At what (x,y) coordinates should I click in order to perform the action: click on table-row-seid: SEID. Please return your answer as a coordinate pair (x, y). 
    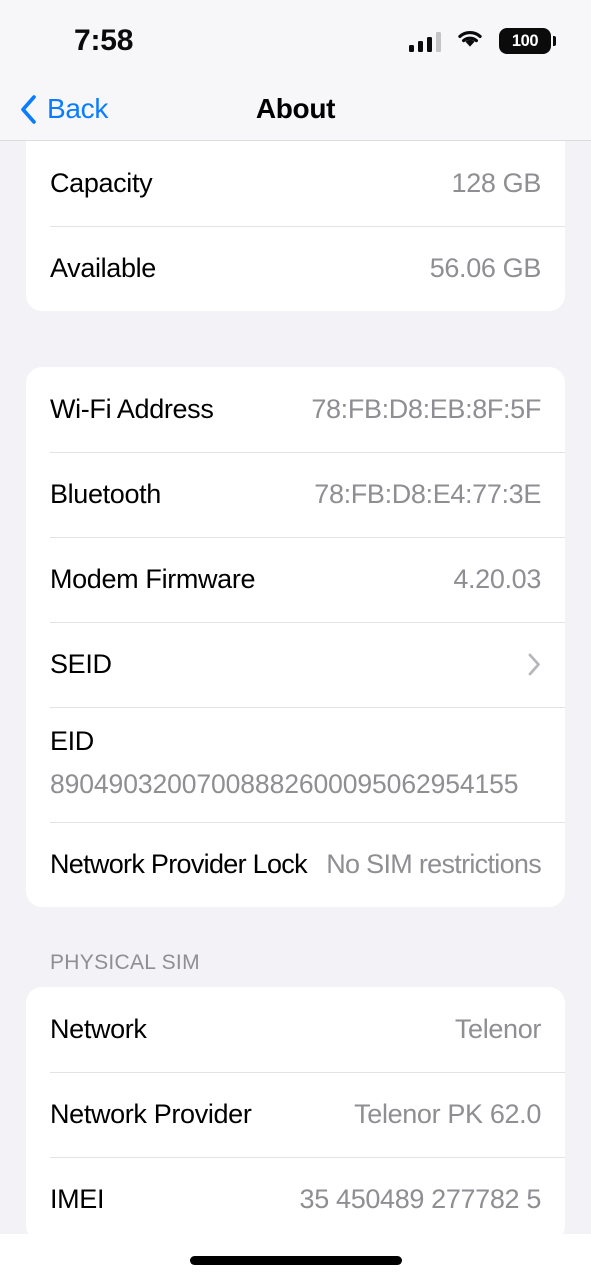
    Looking at the image, I should click on (295, 664).